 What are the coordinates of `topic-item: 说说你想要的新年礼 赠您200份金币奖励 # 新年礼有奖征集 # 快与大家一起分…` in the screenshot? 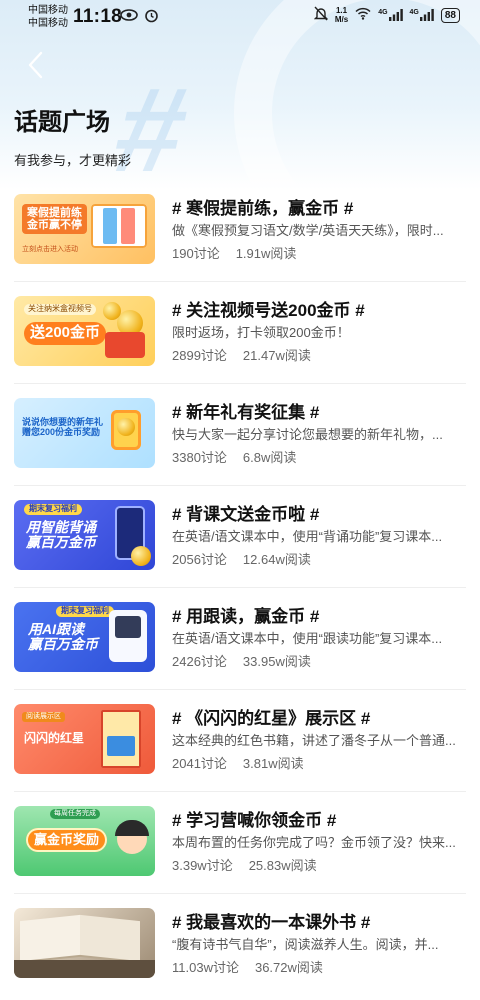 It's located at (240, 435).